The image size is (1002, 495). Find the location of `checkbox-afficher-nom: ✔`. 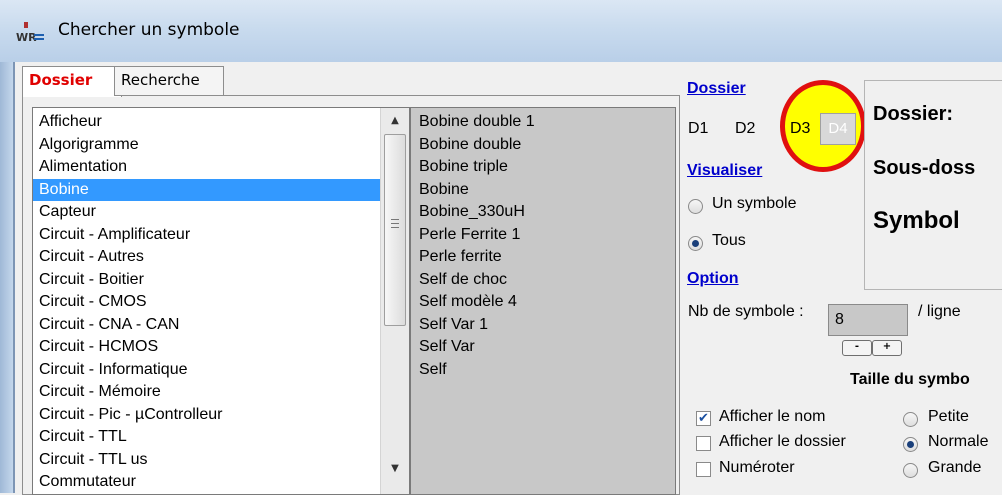

checkbox-afficher-nom: ✔ is located at coordinates (703, 418).